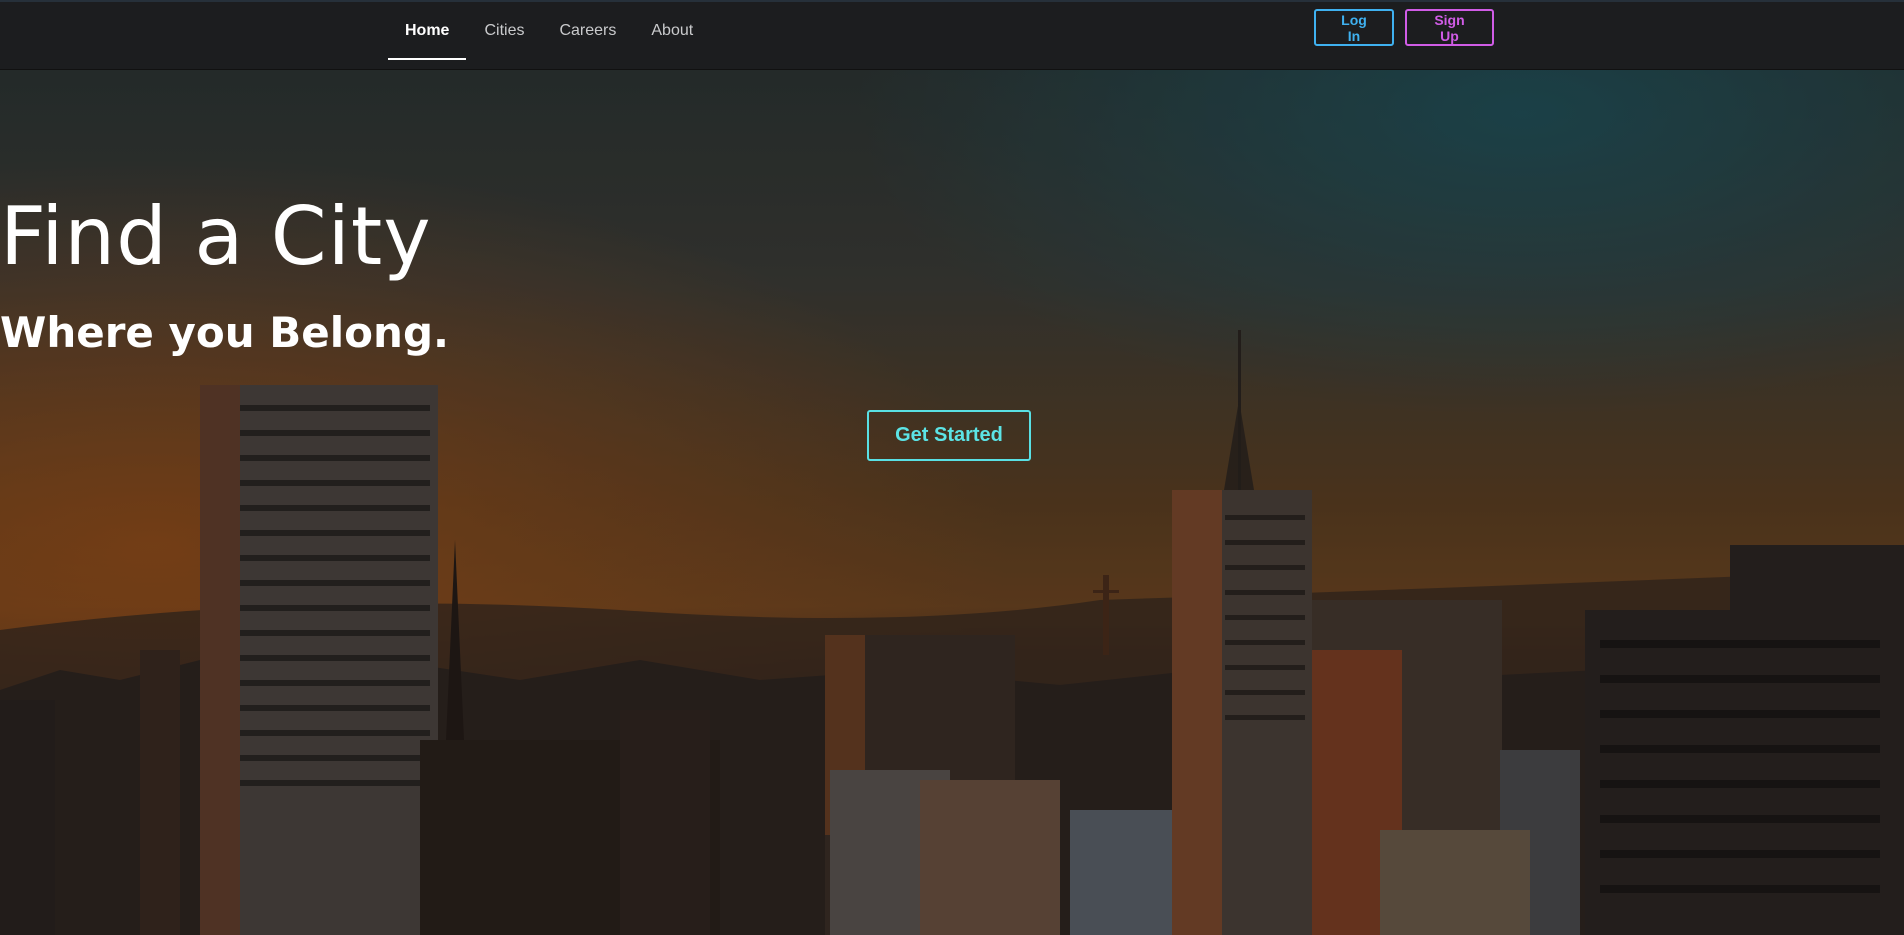  I want to click on login-button: Log In, so click(1354, 27).